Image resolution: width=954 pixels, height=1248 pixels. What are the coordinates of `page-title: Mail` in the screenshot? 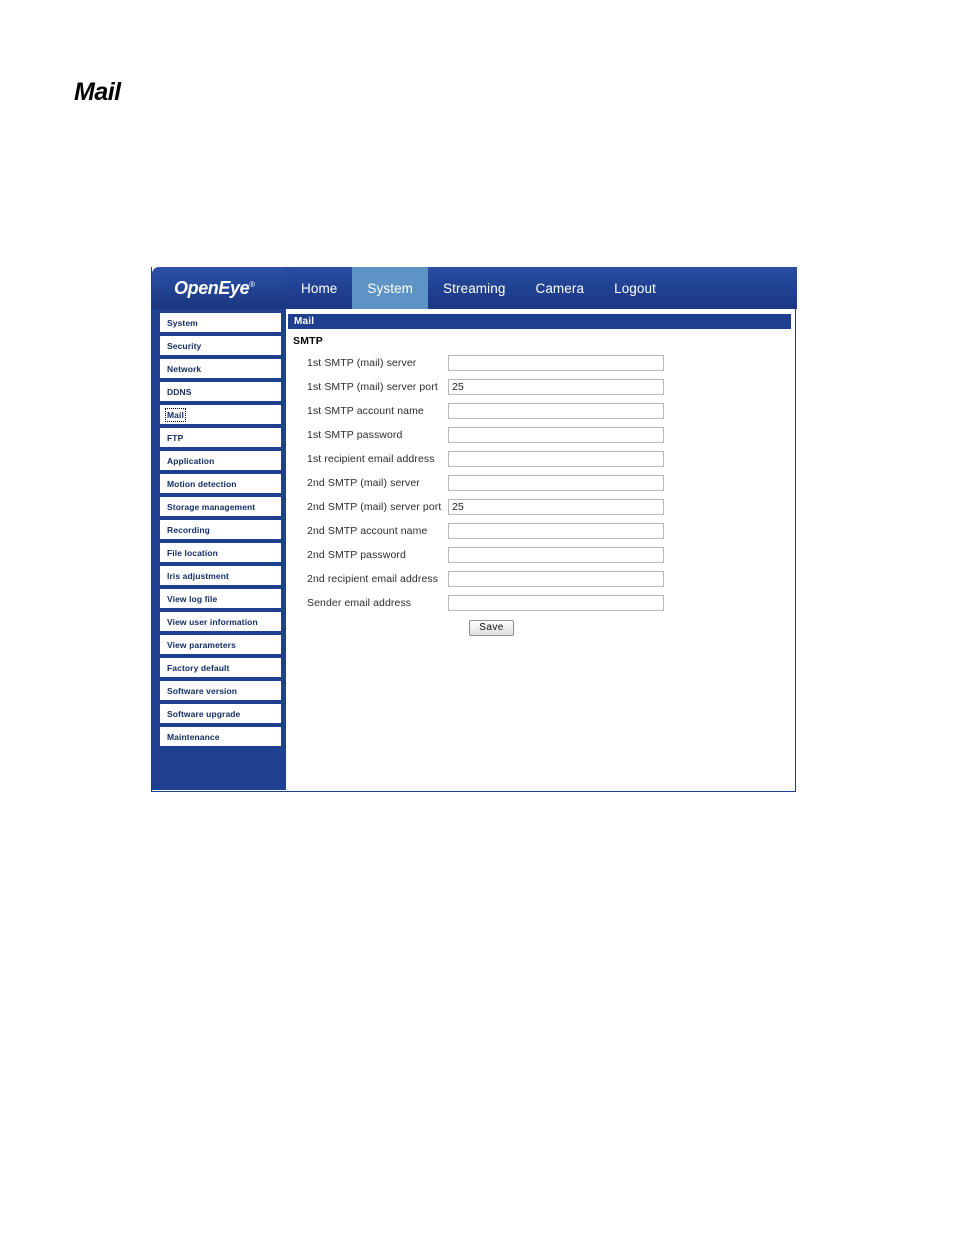 It's located at (97, 92).